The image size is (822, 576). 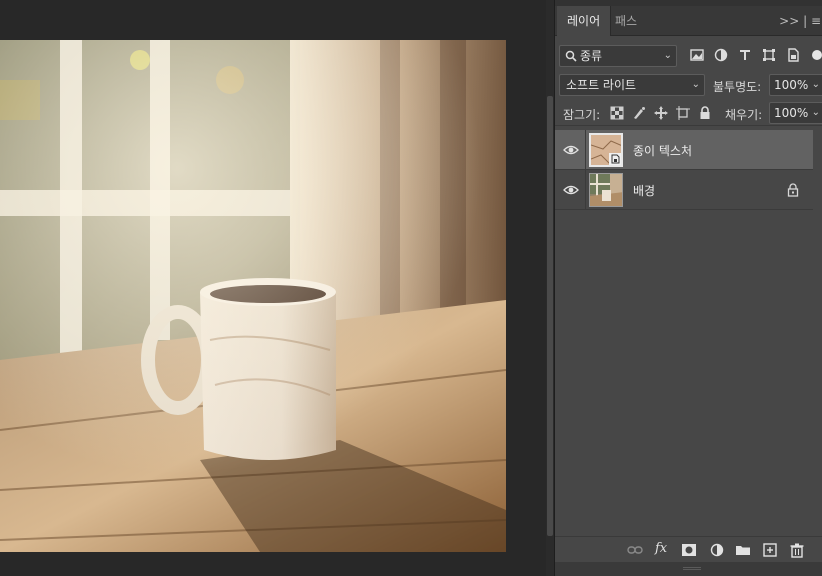 What do you see at coordinates (550, 316) in the screenshot?
I see `scrollbar-thumb` at bounding box center [550, 316].